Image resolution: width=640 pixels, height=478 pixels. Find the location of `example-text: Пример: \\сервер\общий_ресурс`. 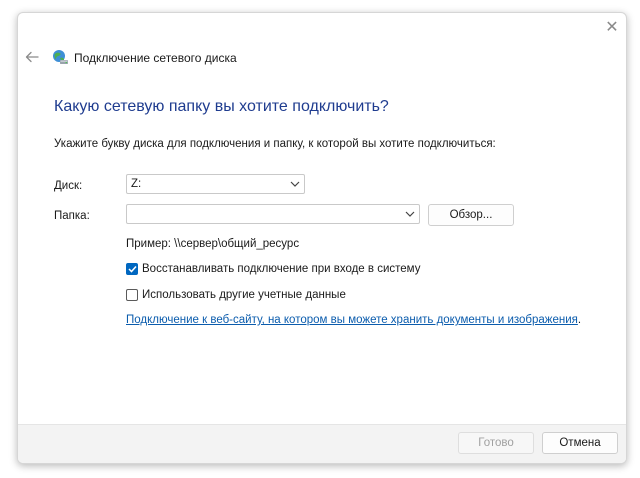

example-text: Пример: \\сервер\общий_ресурс is located at coordinates (213, 244).